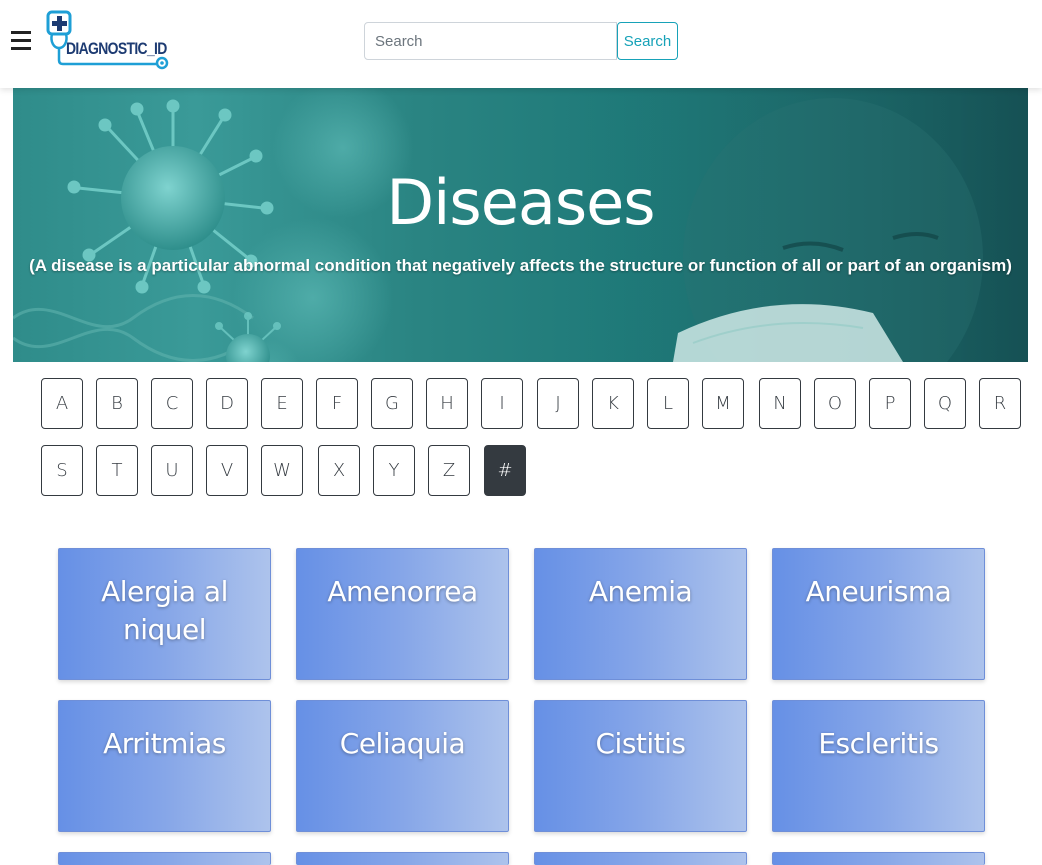 This screenshot has width=1042, height=865. Describe the element at coordinates (640, 614) in the screenshot. I see `disease-card: Anemia` at that location.